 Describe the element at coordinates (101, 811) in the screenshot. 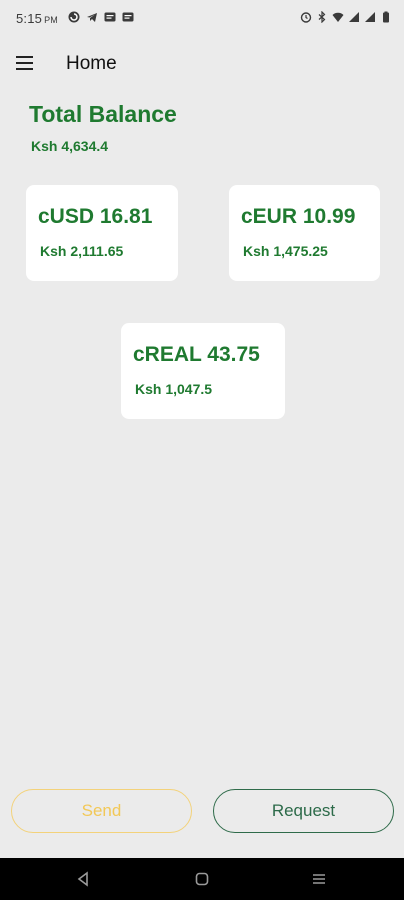

I see `send-button: Send` at that location.